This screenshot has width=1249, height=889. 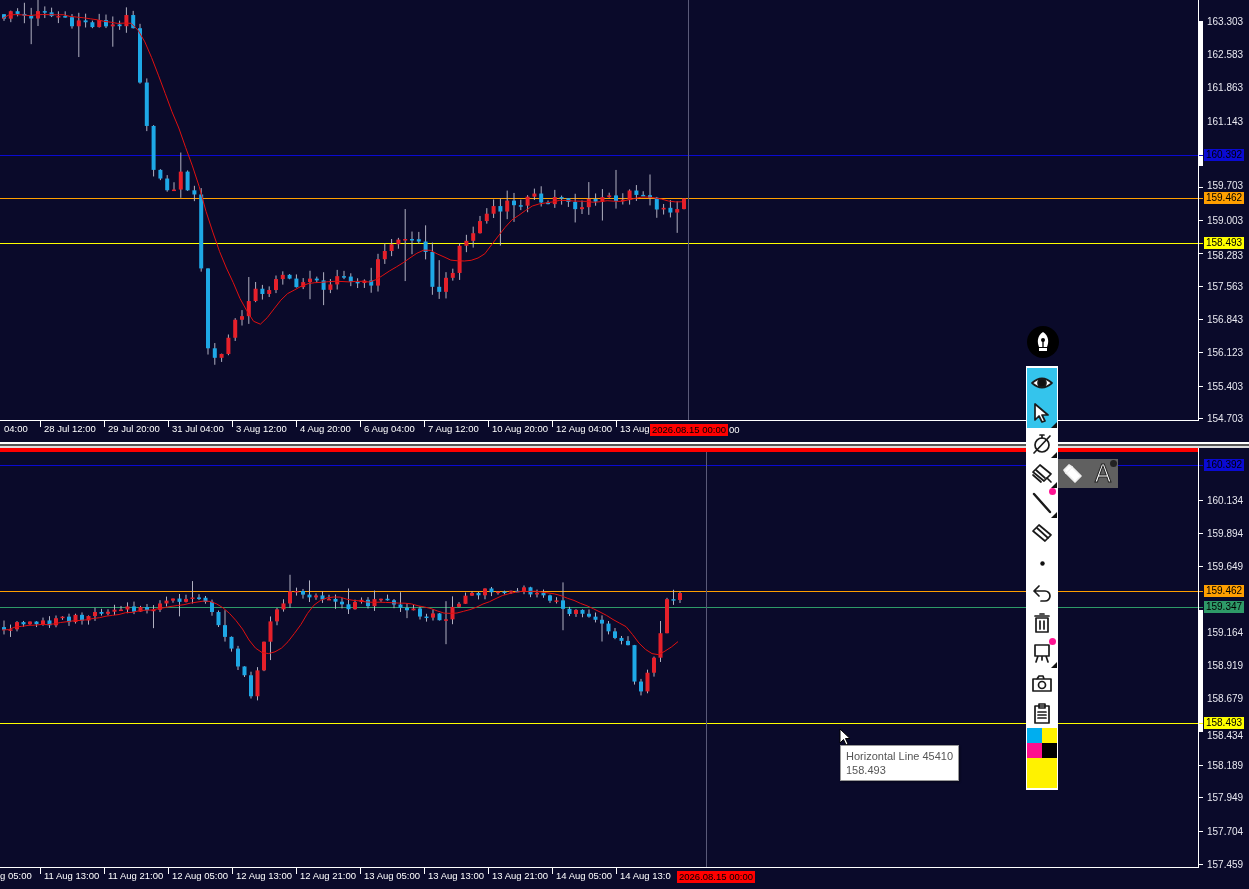 What do you see at coordinates (1225, 698) in the screenshot?
I see `price-tick-label: 158.679` at bounding box center [1225, 698].